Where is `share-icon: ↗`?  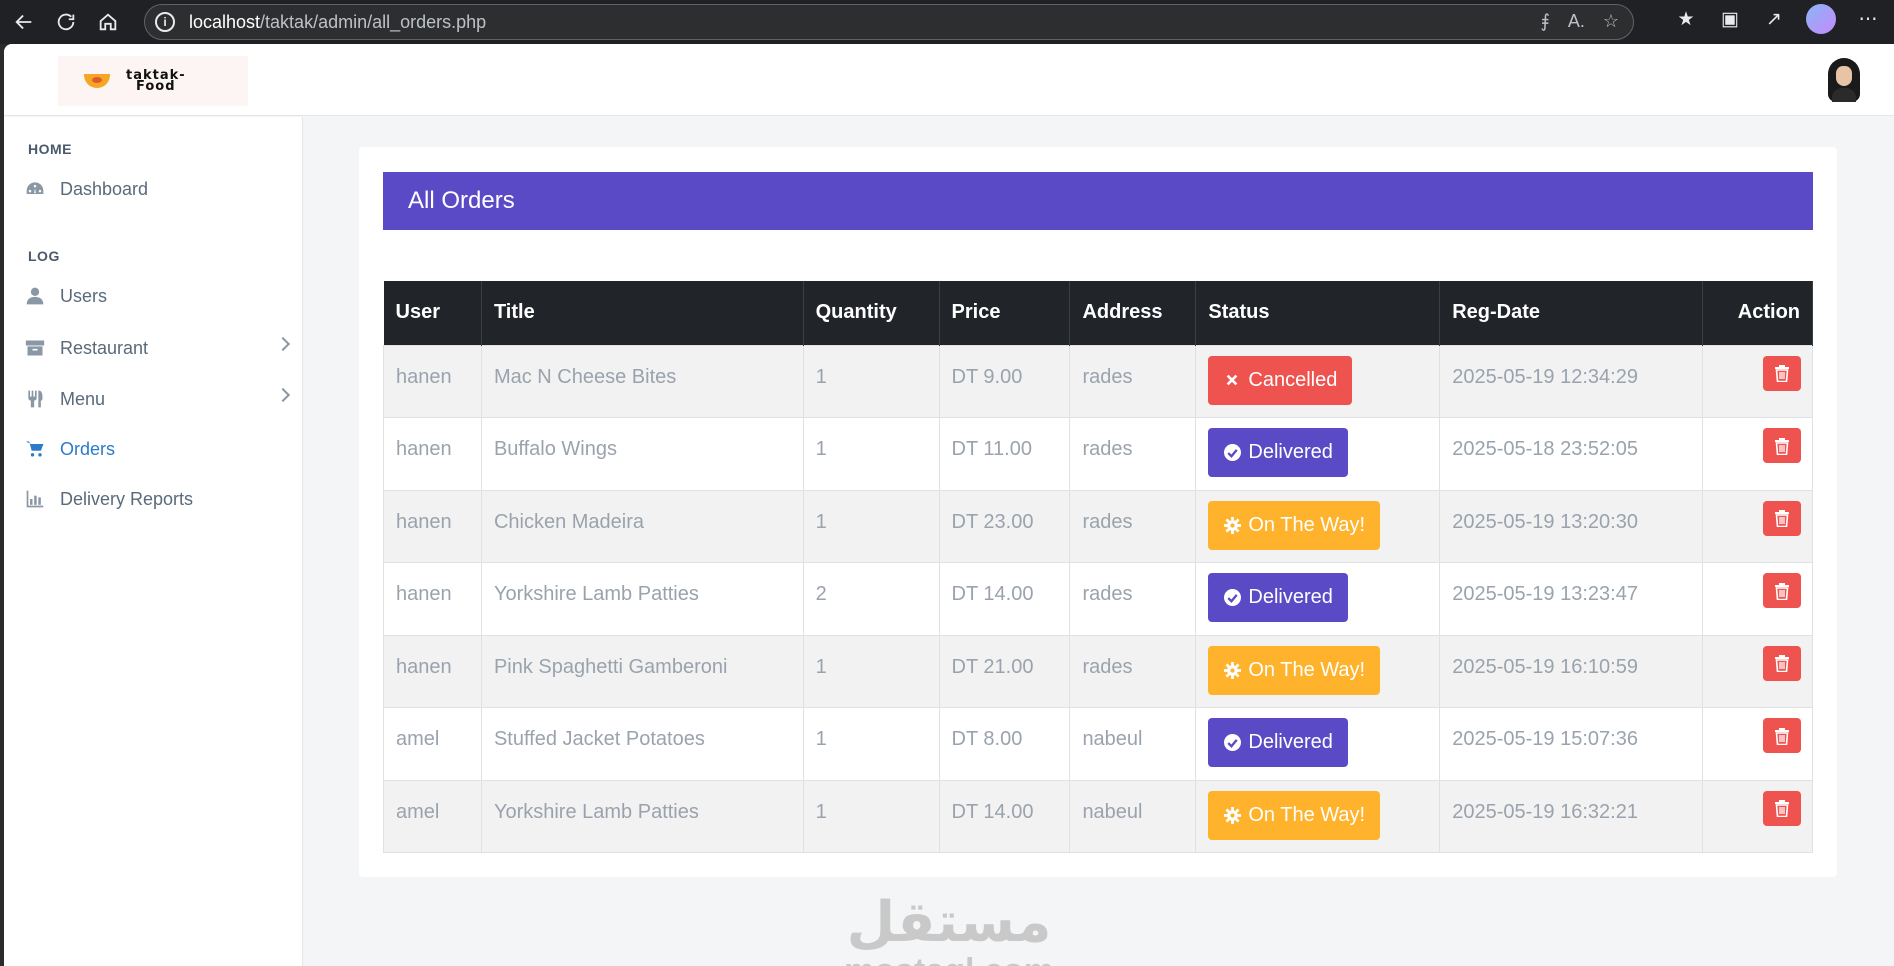
share-icon: ↗ is located at coordinates (1774, 19).